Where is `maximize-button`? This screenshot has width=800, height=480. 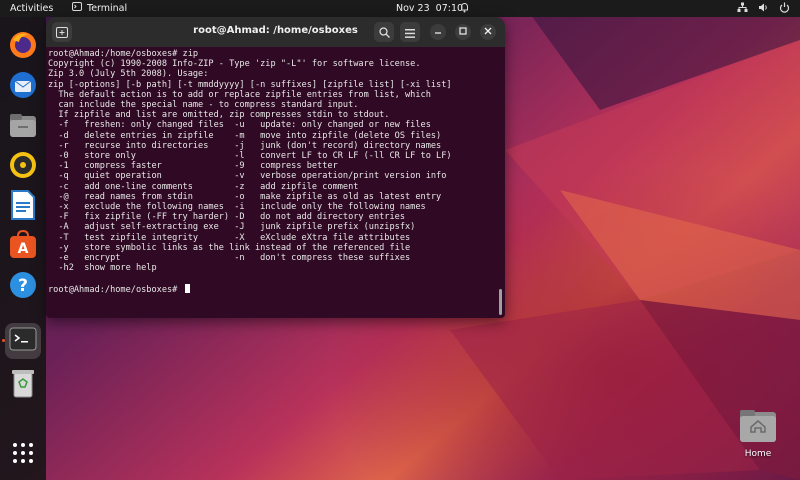
maximize-button is located at coordinates (463, 32).